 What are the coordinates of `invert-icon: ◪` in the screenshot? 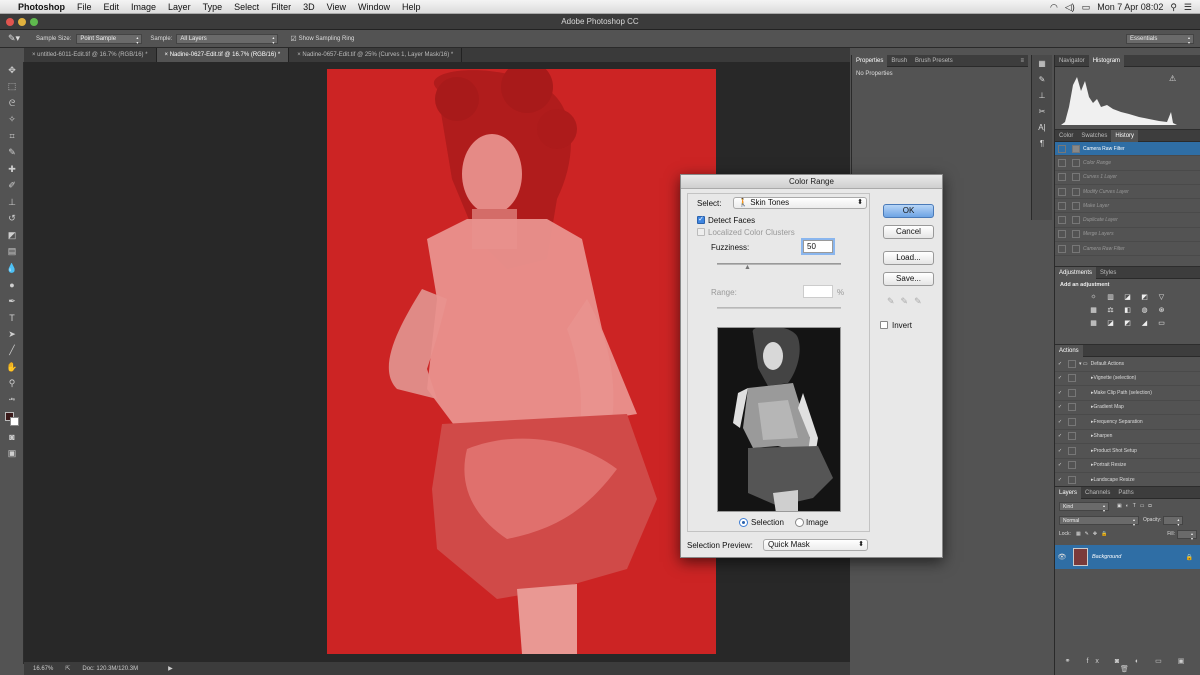 It's located at (1110, 322).